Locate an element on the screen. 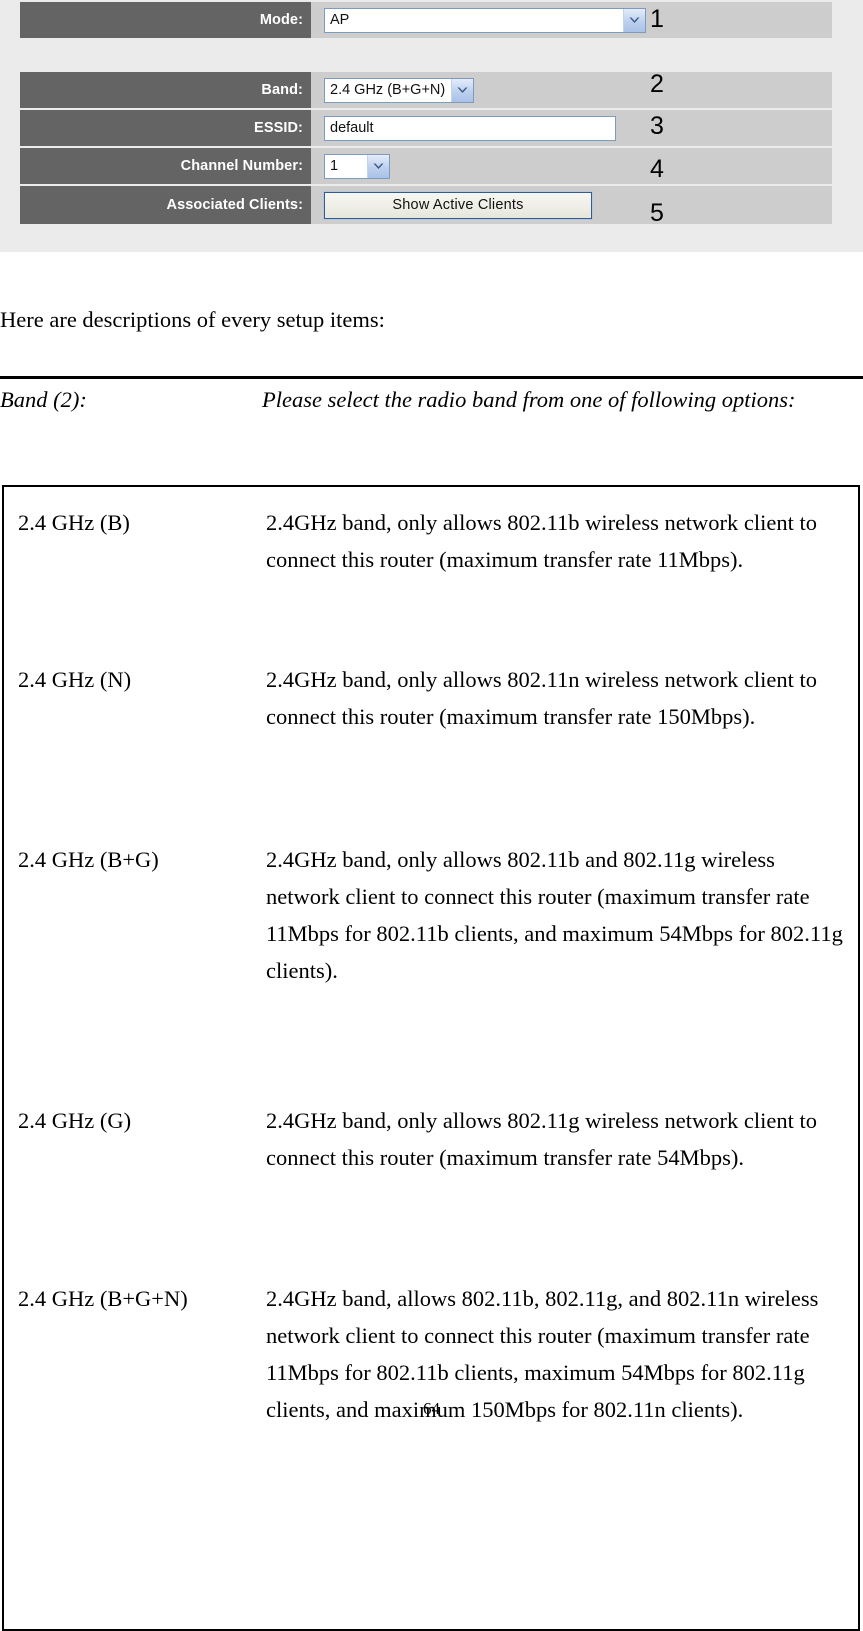 The width and height of the screenshot is (863, 1631). channel-number-value-cell: 1 is located at coordinates (571, 166).